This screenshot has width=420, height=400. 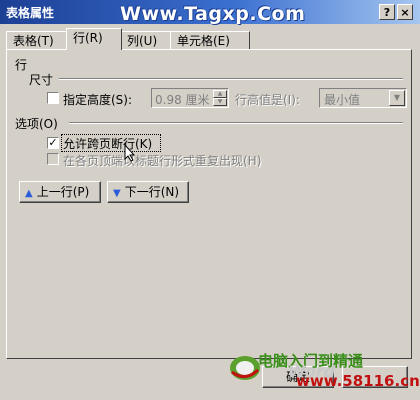 I want to click on row-heading: 行, so click(x=21, y=65).